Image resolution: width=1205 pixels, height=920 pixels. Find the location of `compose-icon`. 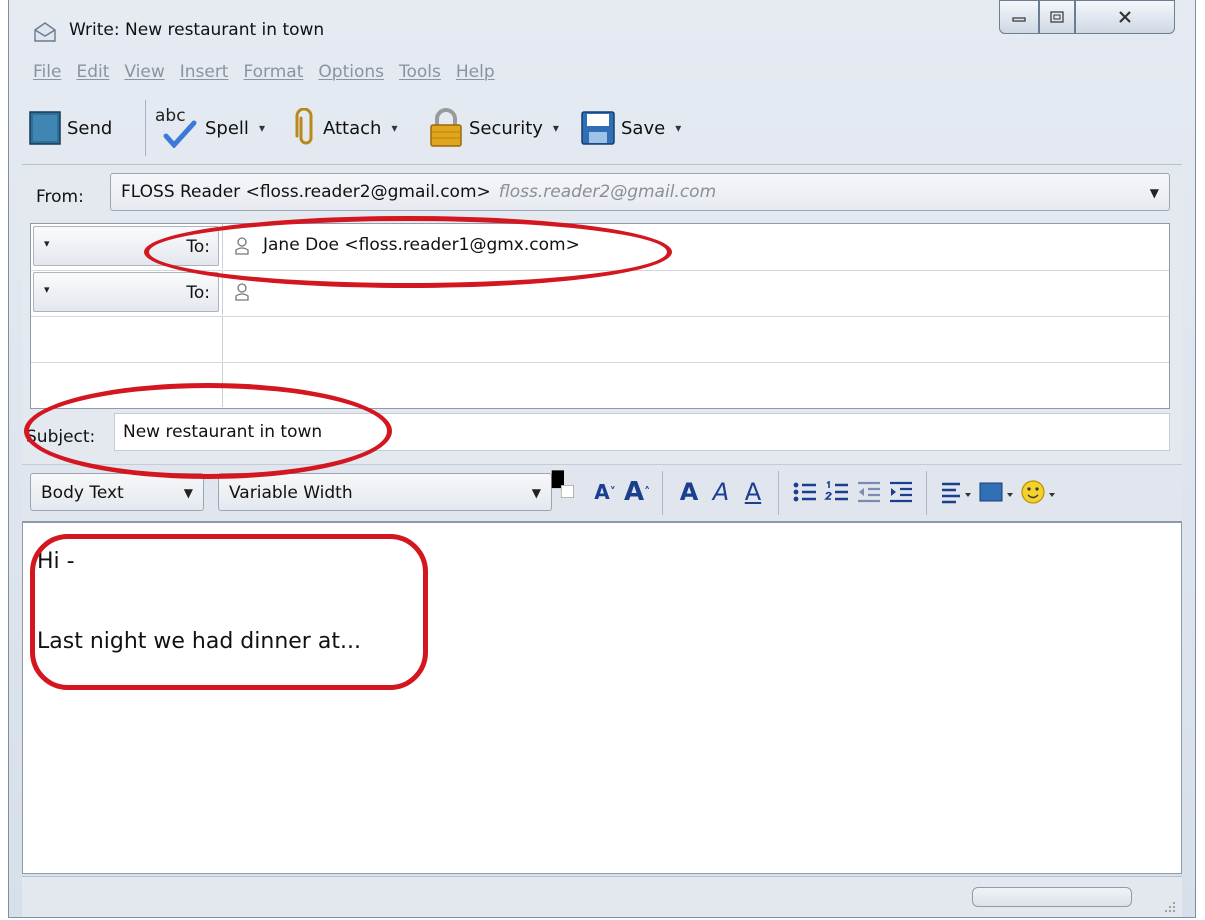

compose-icon is located at coordinates (45, 32).